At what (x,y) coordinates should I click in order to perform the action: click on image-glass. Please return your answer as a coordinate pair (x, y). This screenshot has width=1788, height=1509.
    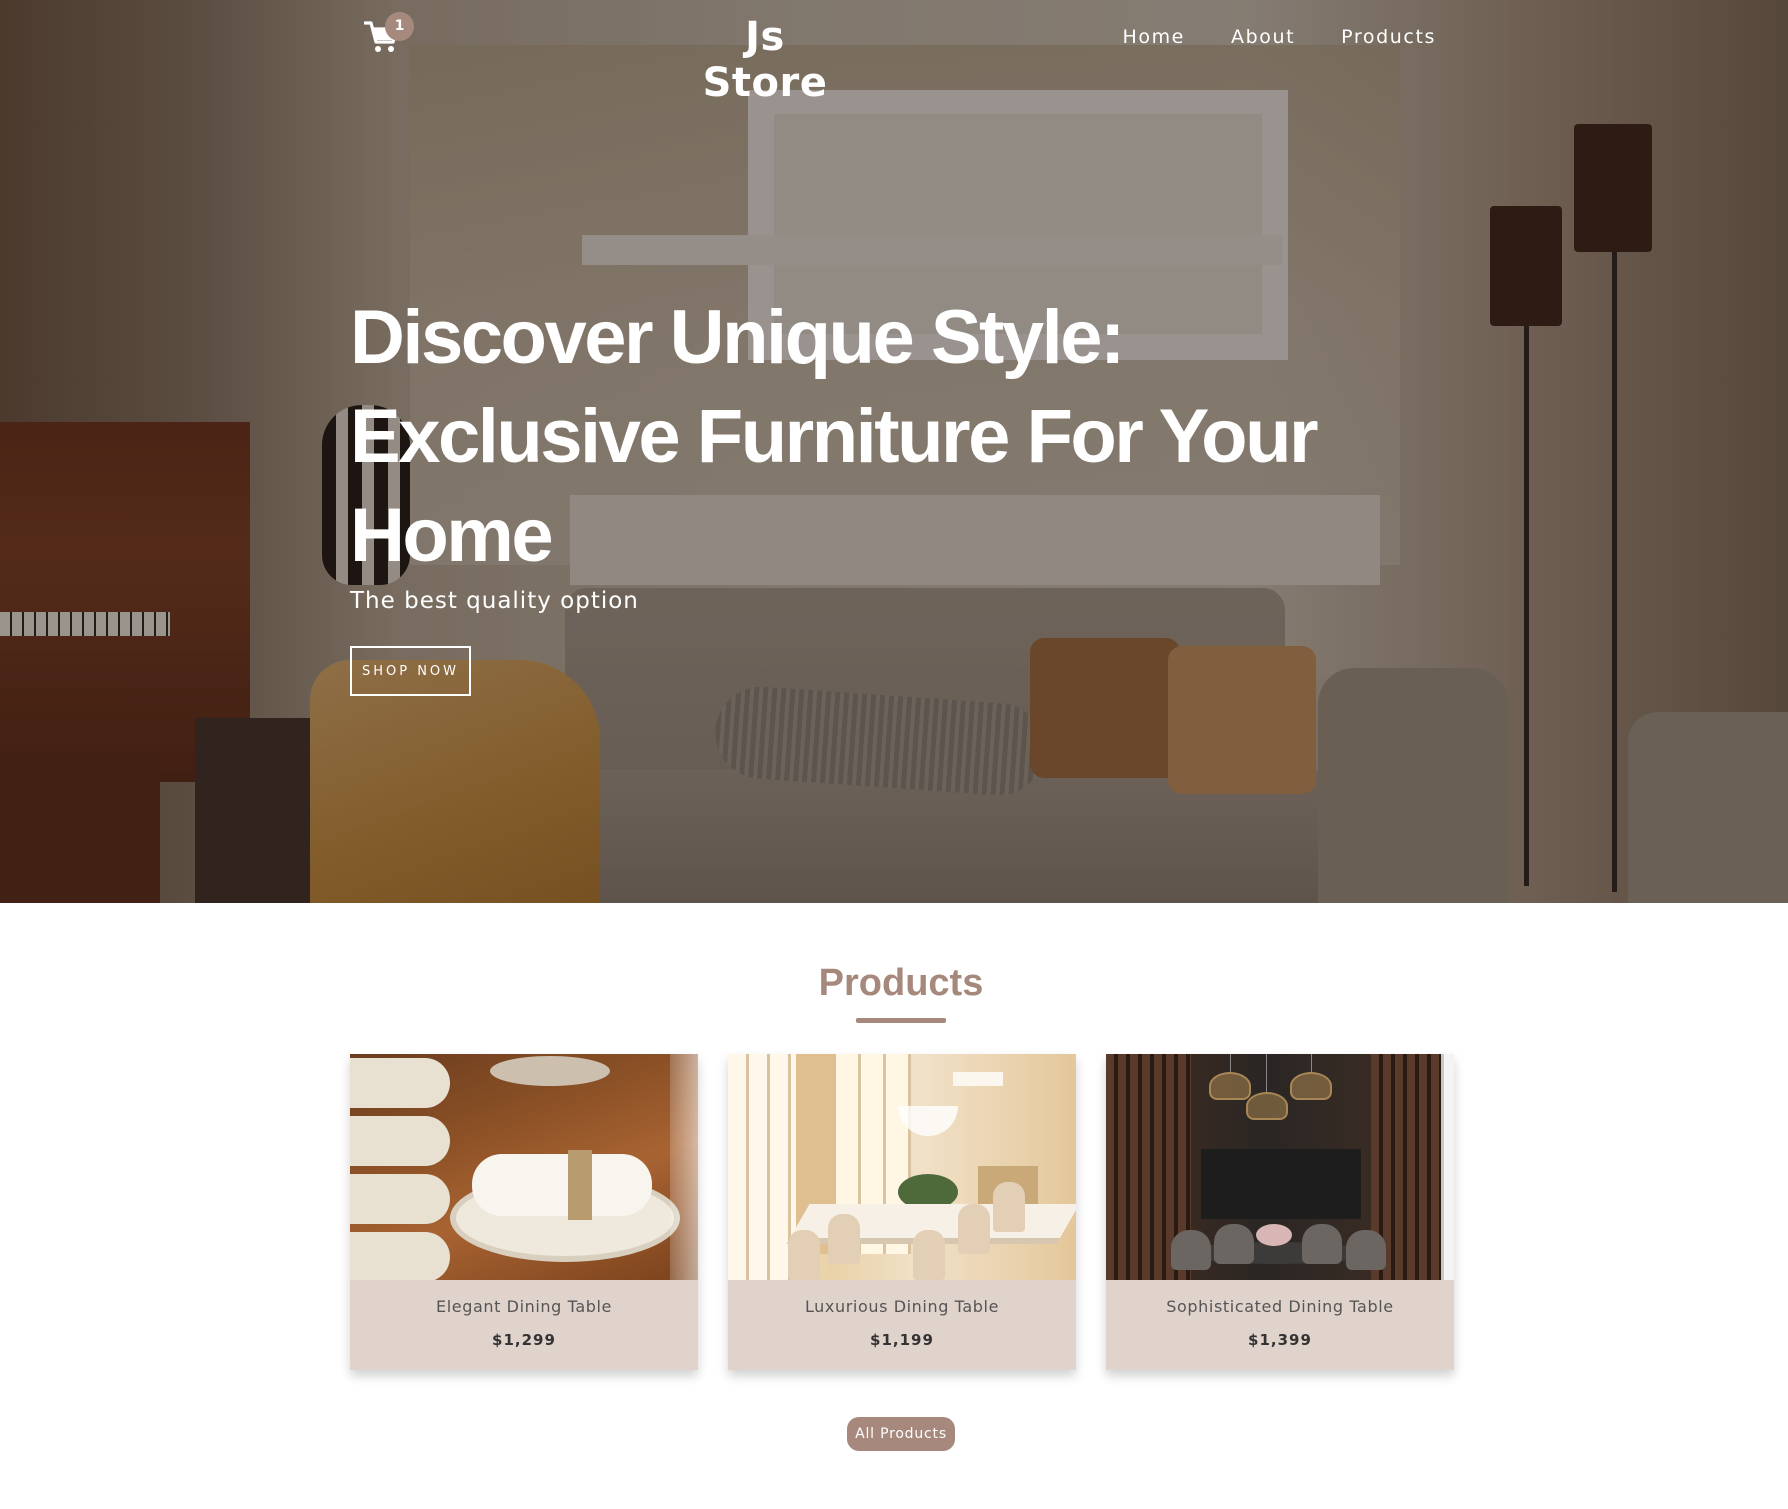
    Looking at the image, I should click on (684, 1167).